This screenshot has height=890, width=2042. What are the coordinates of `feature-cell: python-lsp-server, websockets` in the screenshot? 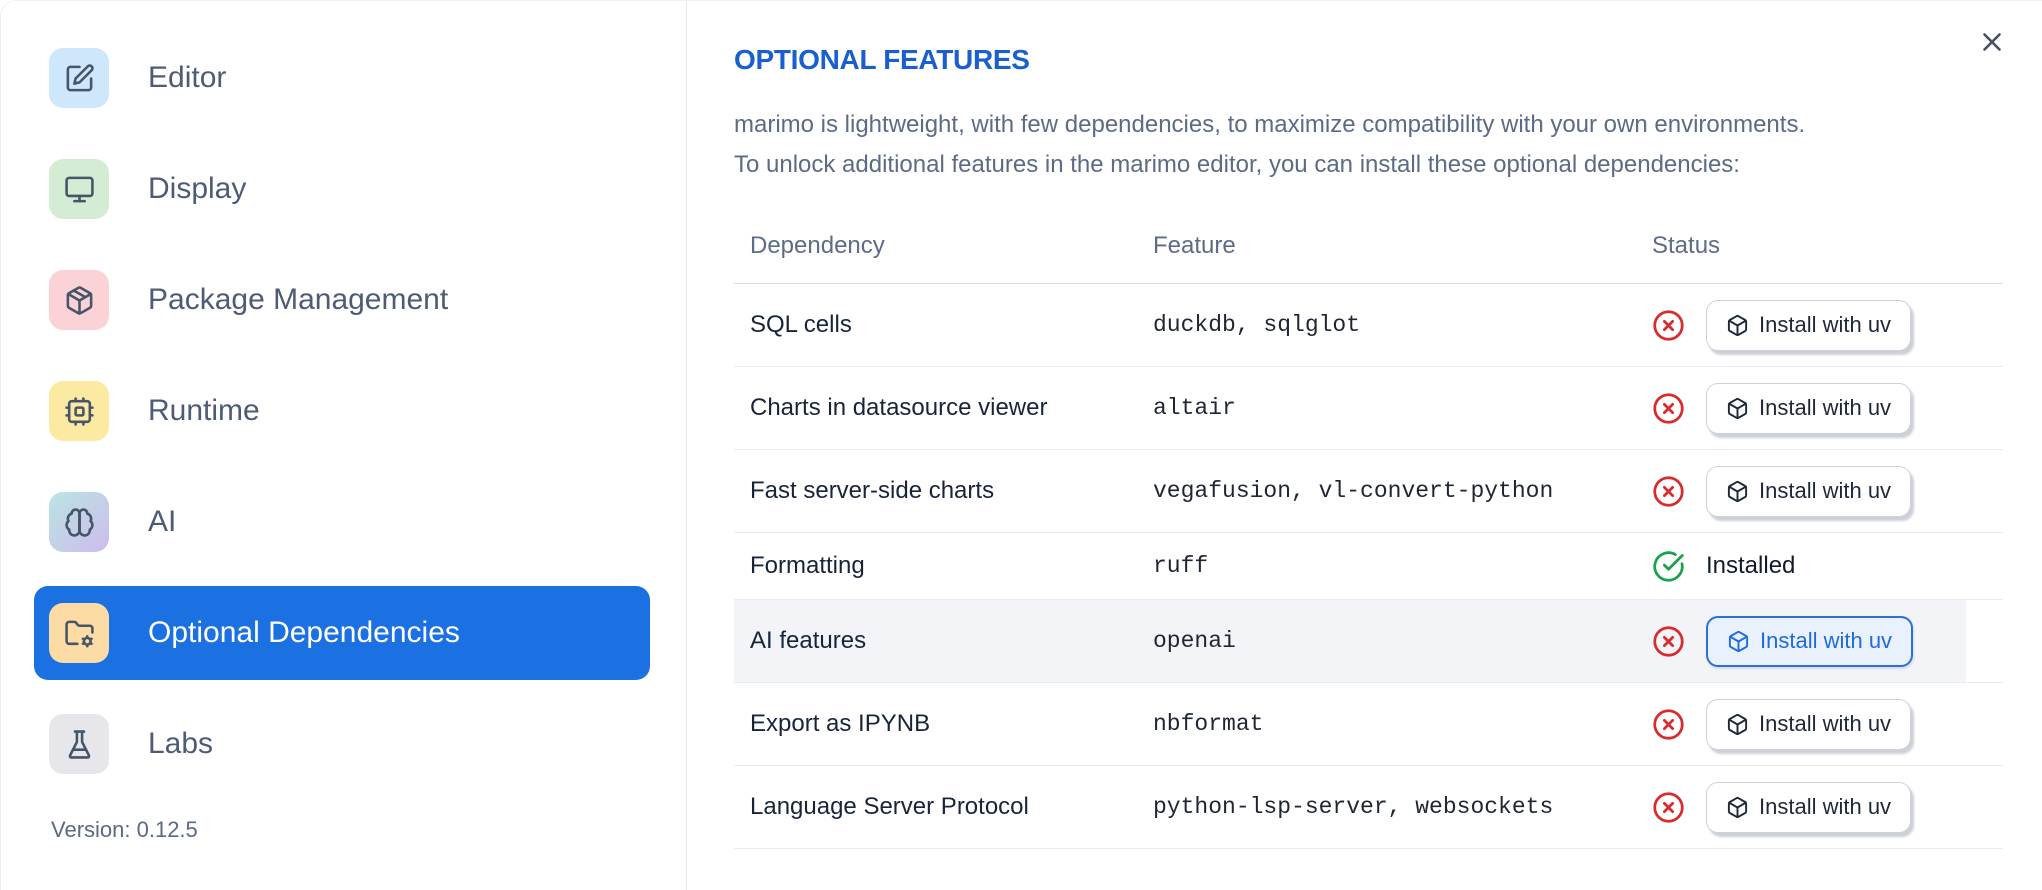 It's located at (1353, 807).